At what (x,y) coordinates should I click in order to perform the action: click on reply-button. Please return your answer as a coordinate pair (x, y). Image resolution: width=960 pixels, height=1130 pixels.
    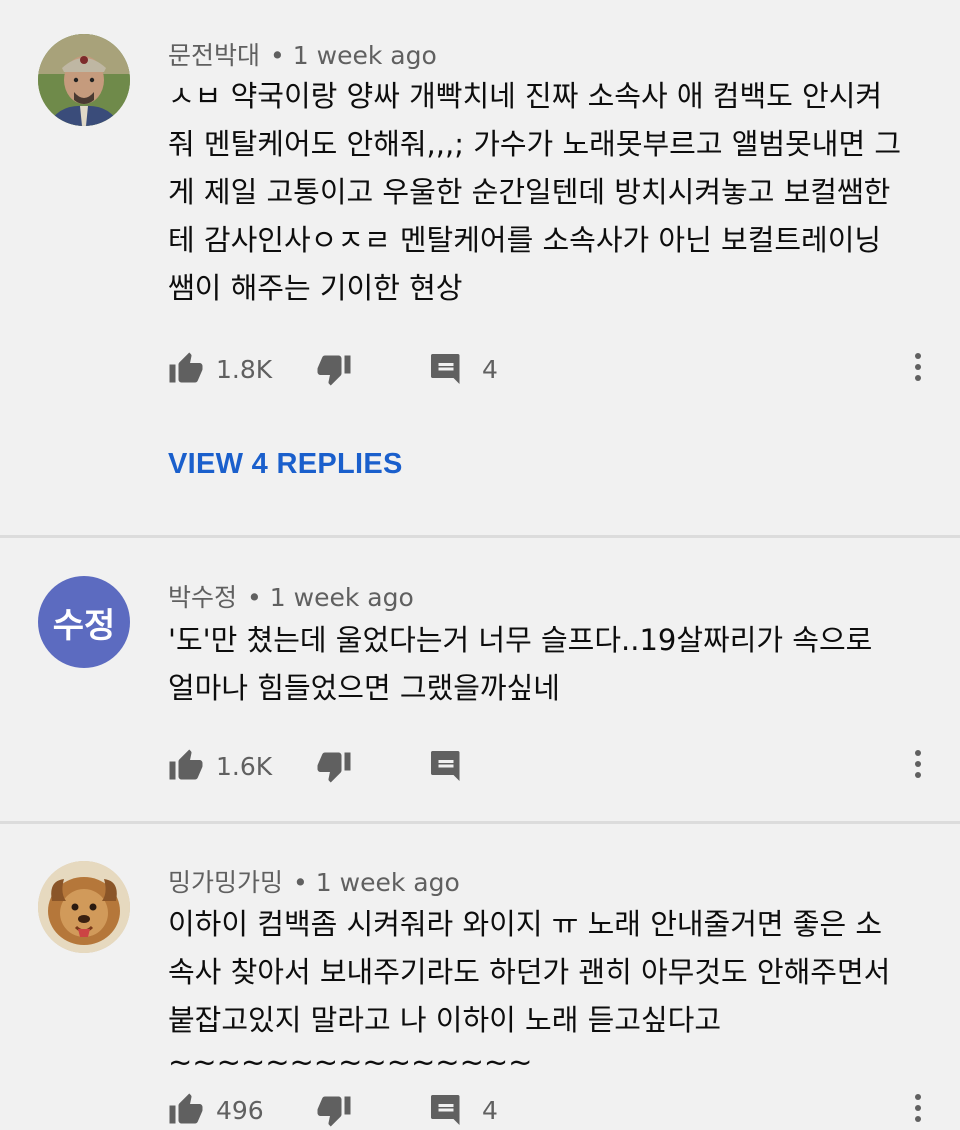
    Looking at the image, I should click on (446, 766).